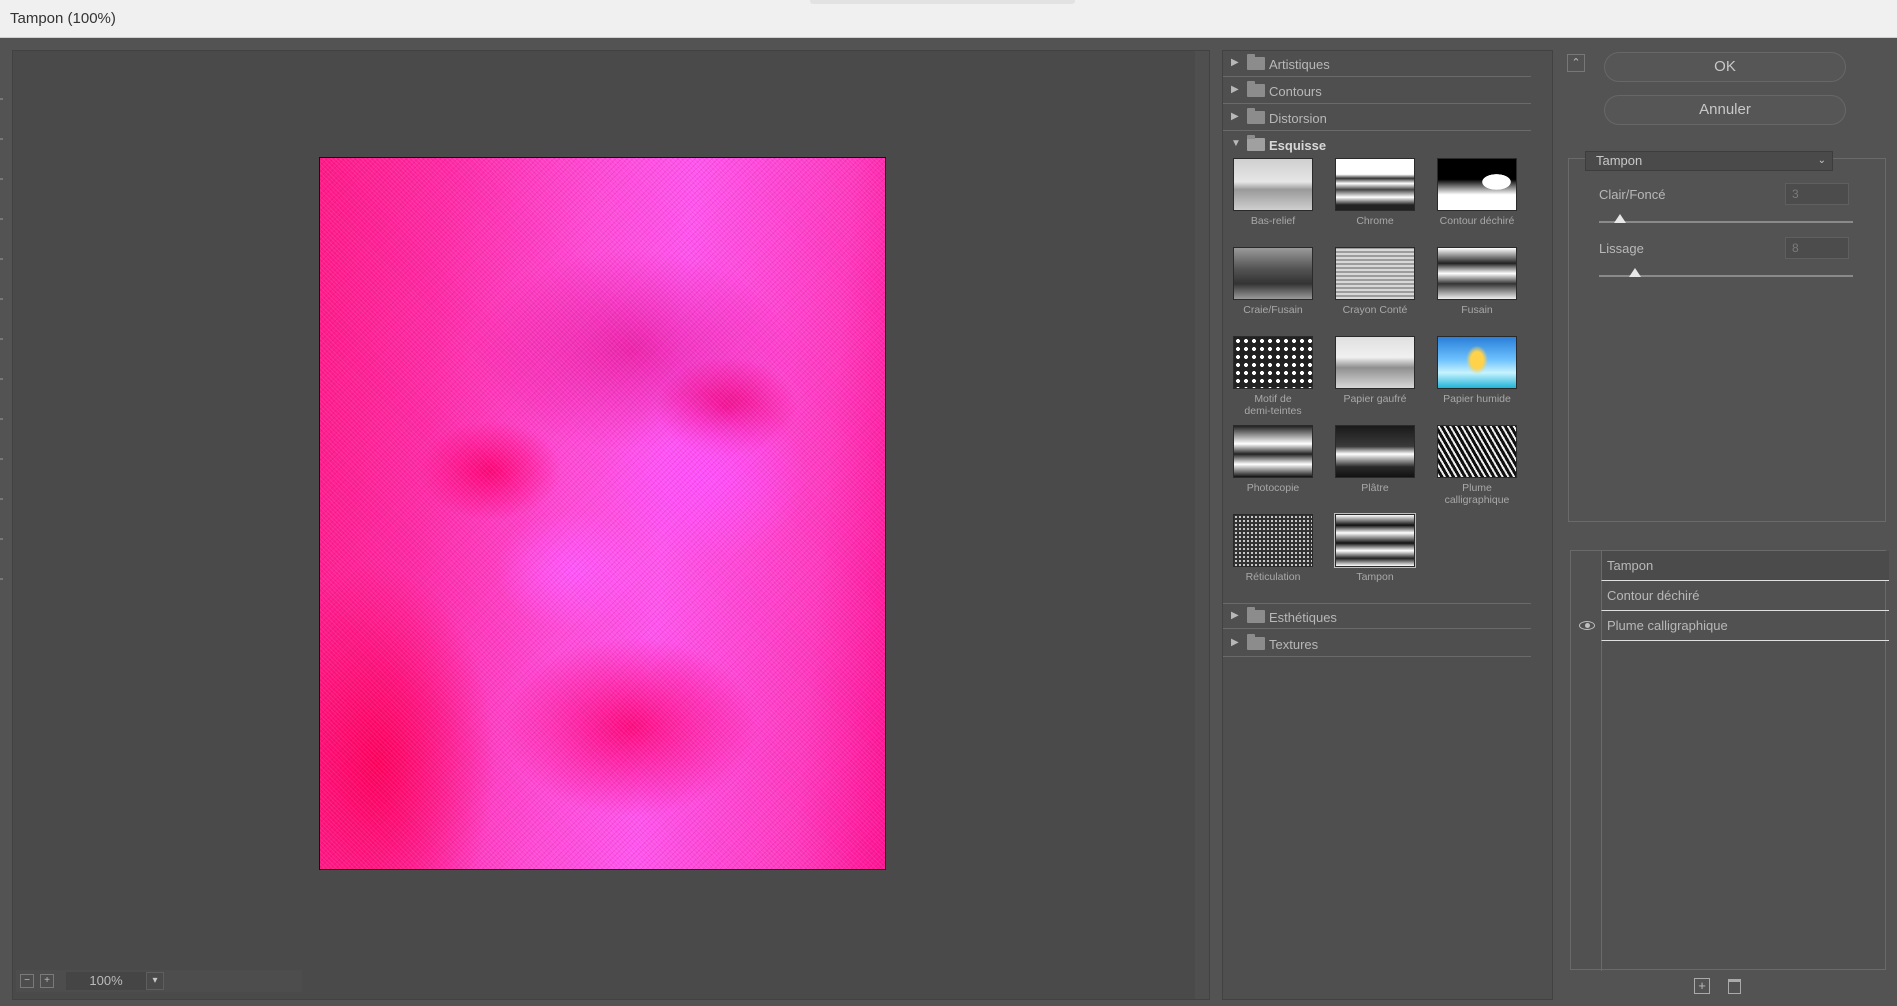 This screenshot has width=1897, height=1006. Describe the element at coordinates (1477, 494) in the screenshot. I see `filter-label: Plume calligraphique` at that location.